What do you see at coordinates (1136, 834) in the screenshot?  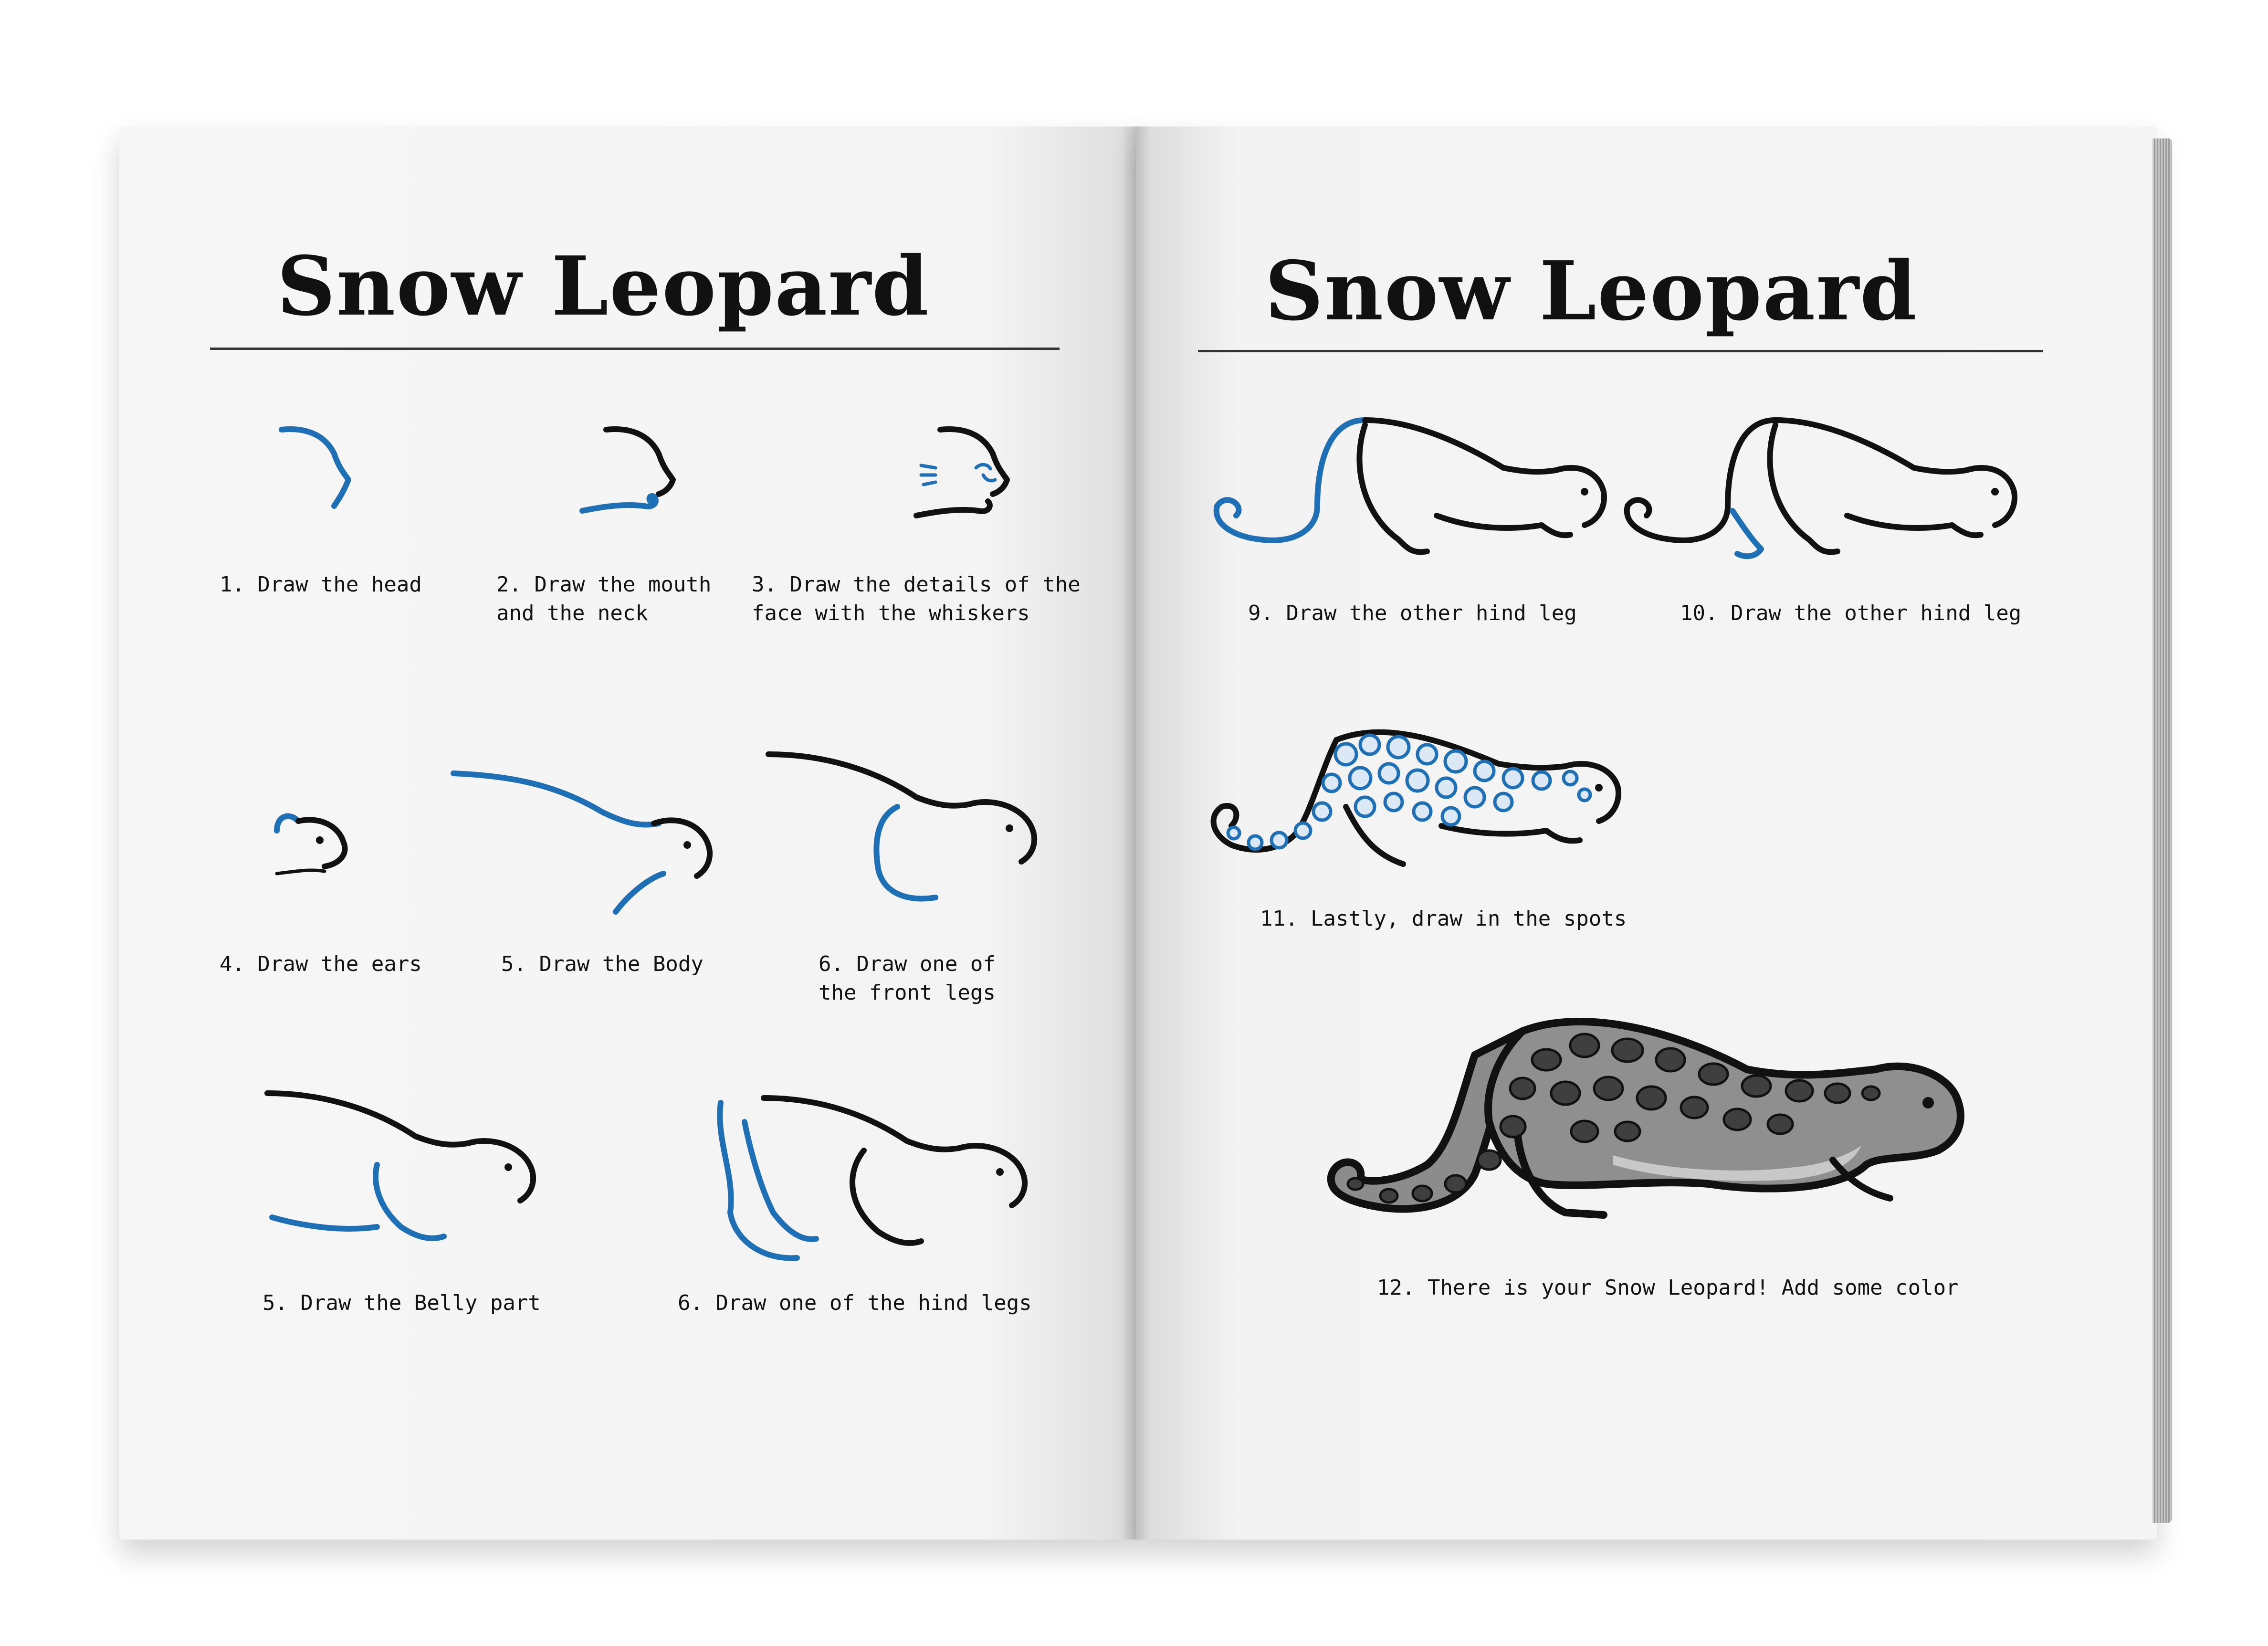 I see `book-spine` at bounding box center [1136, 834].